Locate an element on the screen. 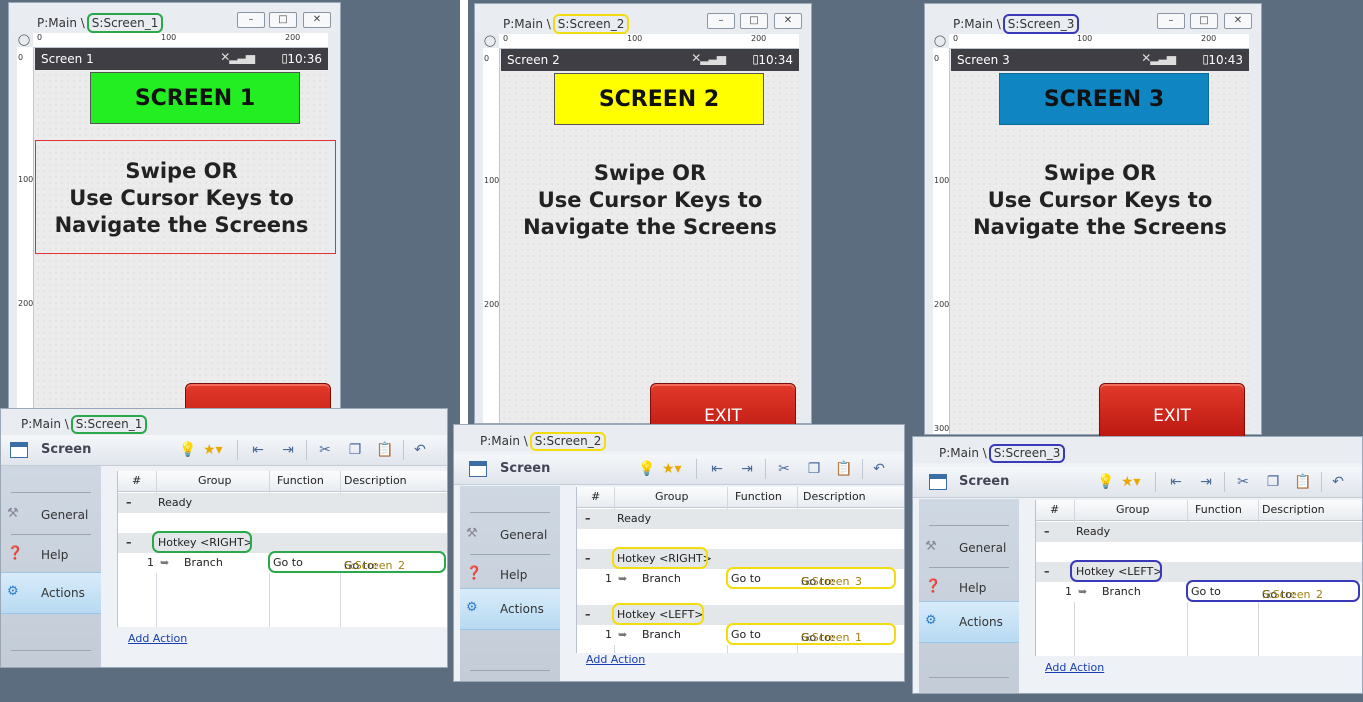 This screenshot has width=1363, height=702. screen-banner: SCREEN 1 is located at coordinates (195, 98).